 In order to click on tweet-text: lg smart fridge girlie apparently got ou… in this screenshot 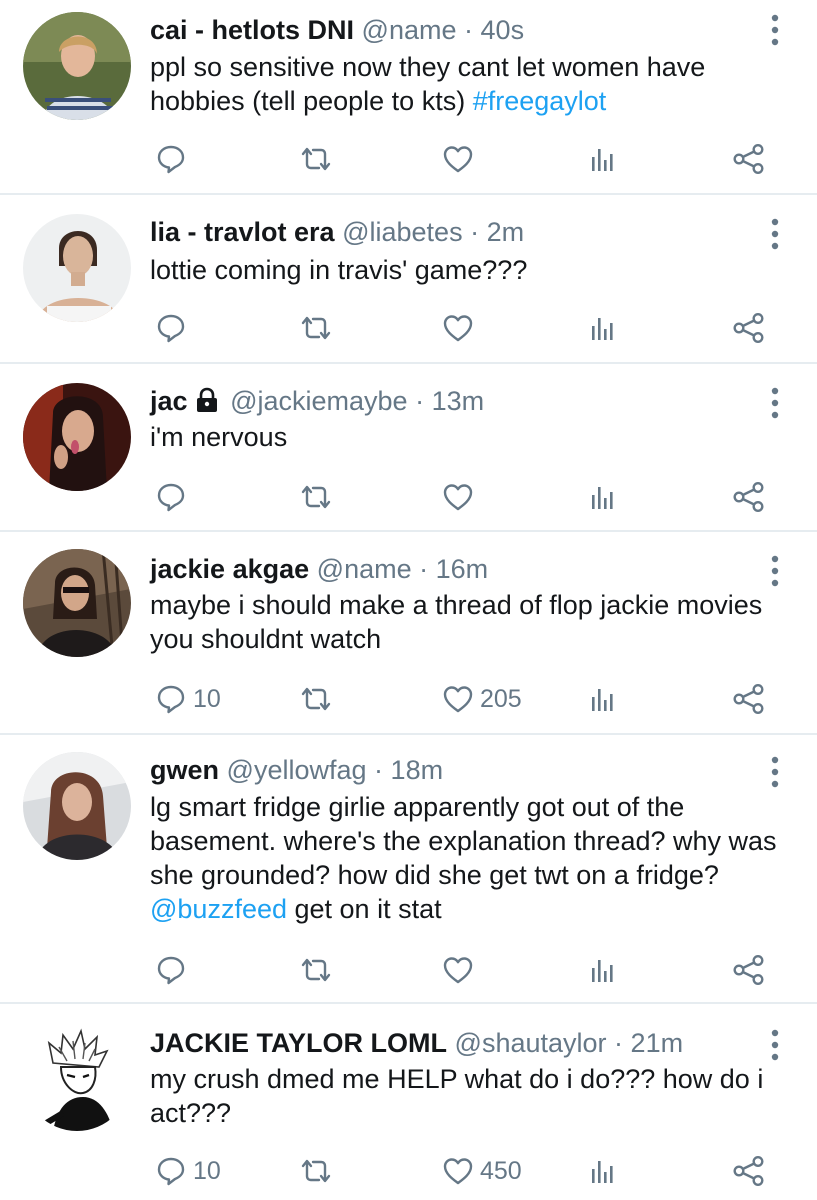, I will do `click(470, 858)`.